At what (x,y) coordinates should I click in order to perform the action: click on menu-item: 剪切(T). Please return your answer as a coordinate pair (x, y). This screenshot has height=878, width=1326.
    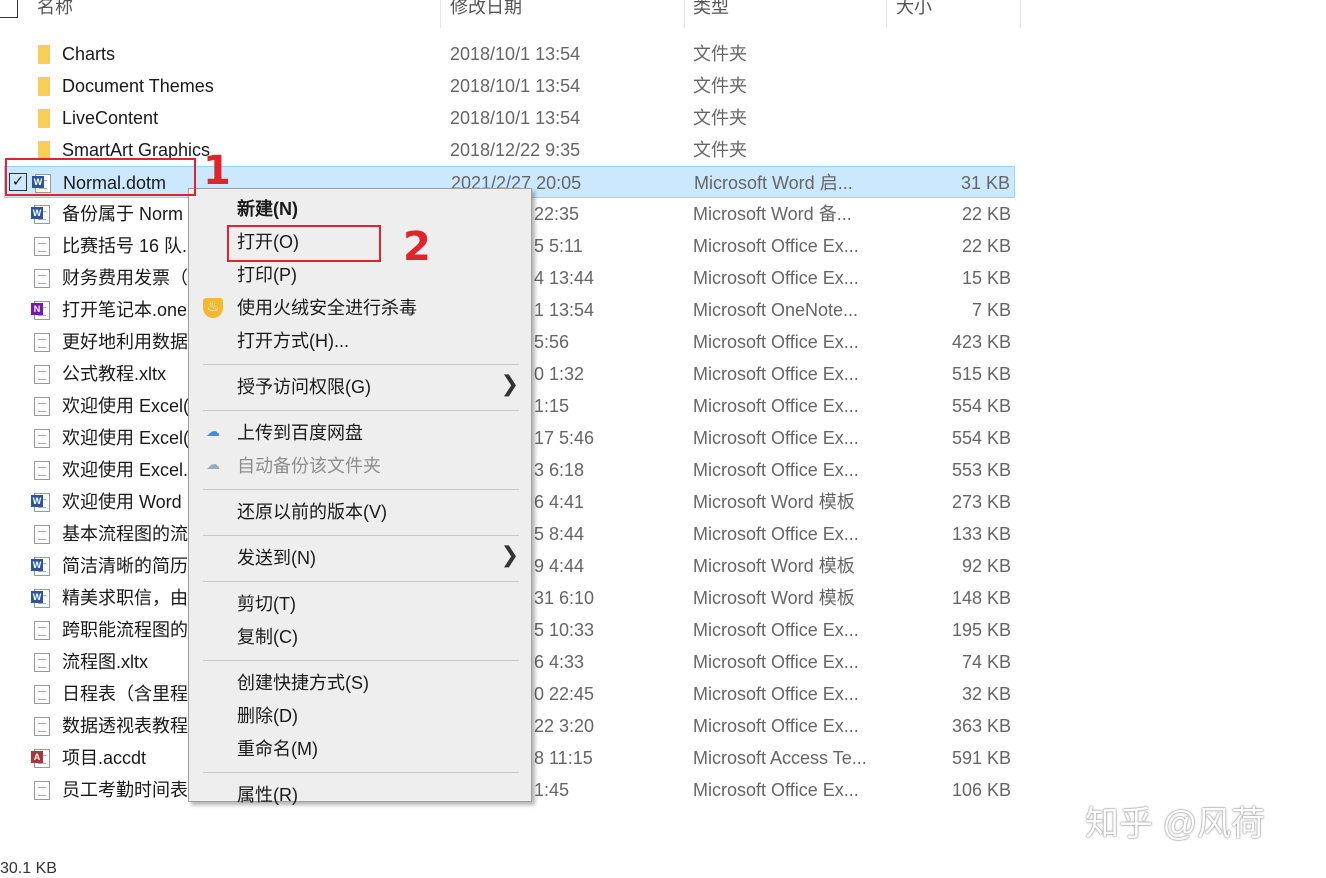
    Looking at the image, I should click on (360, 604).